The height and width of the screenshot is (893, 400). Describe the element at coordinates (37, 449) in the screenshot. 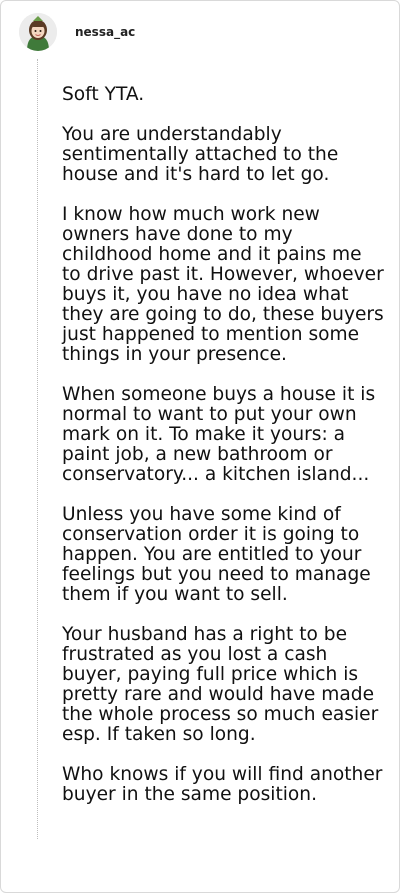

I see `thread-line` at that location.